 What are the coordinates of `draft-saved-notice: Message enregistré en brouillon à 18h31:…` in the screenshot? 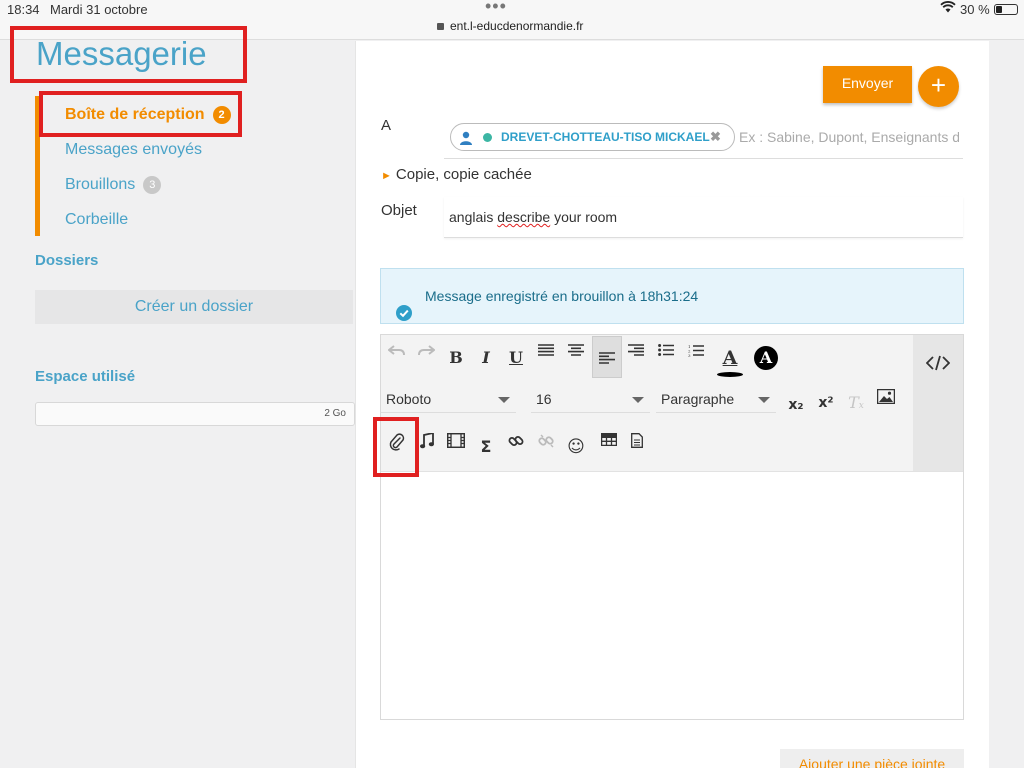 It's located at (672, 296).